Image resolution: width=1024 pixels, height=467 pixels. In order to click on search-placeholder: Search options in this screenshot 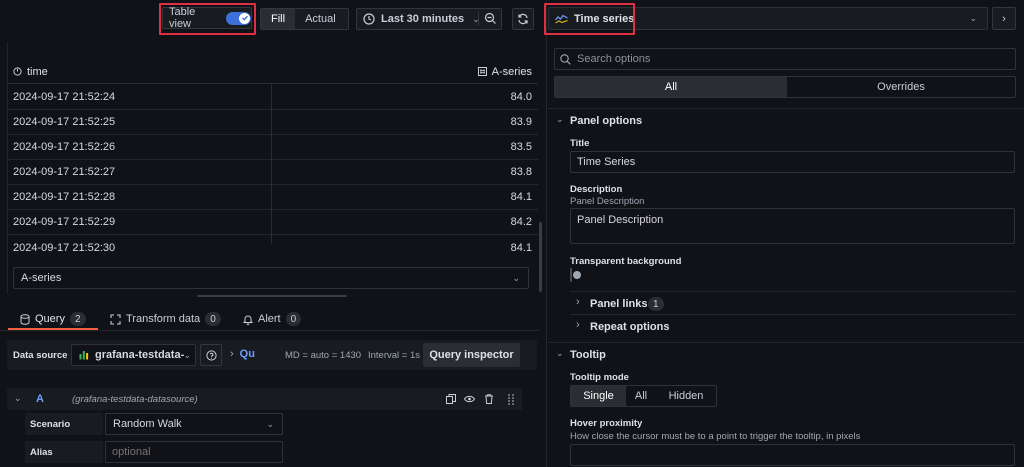, I will do `click(614, 59)`.